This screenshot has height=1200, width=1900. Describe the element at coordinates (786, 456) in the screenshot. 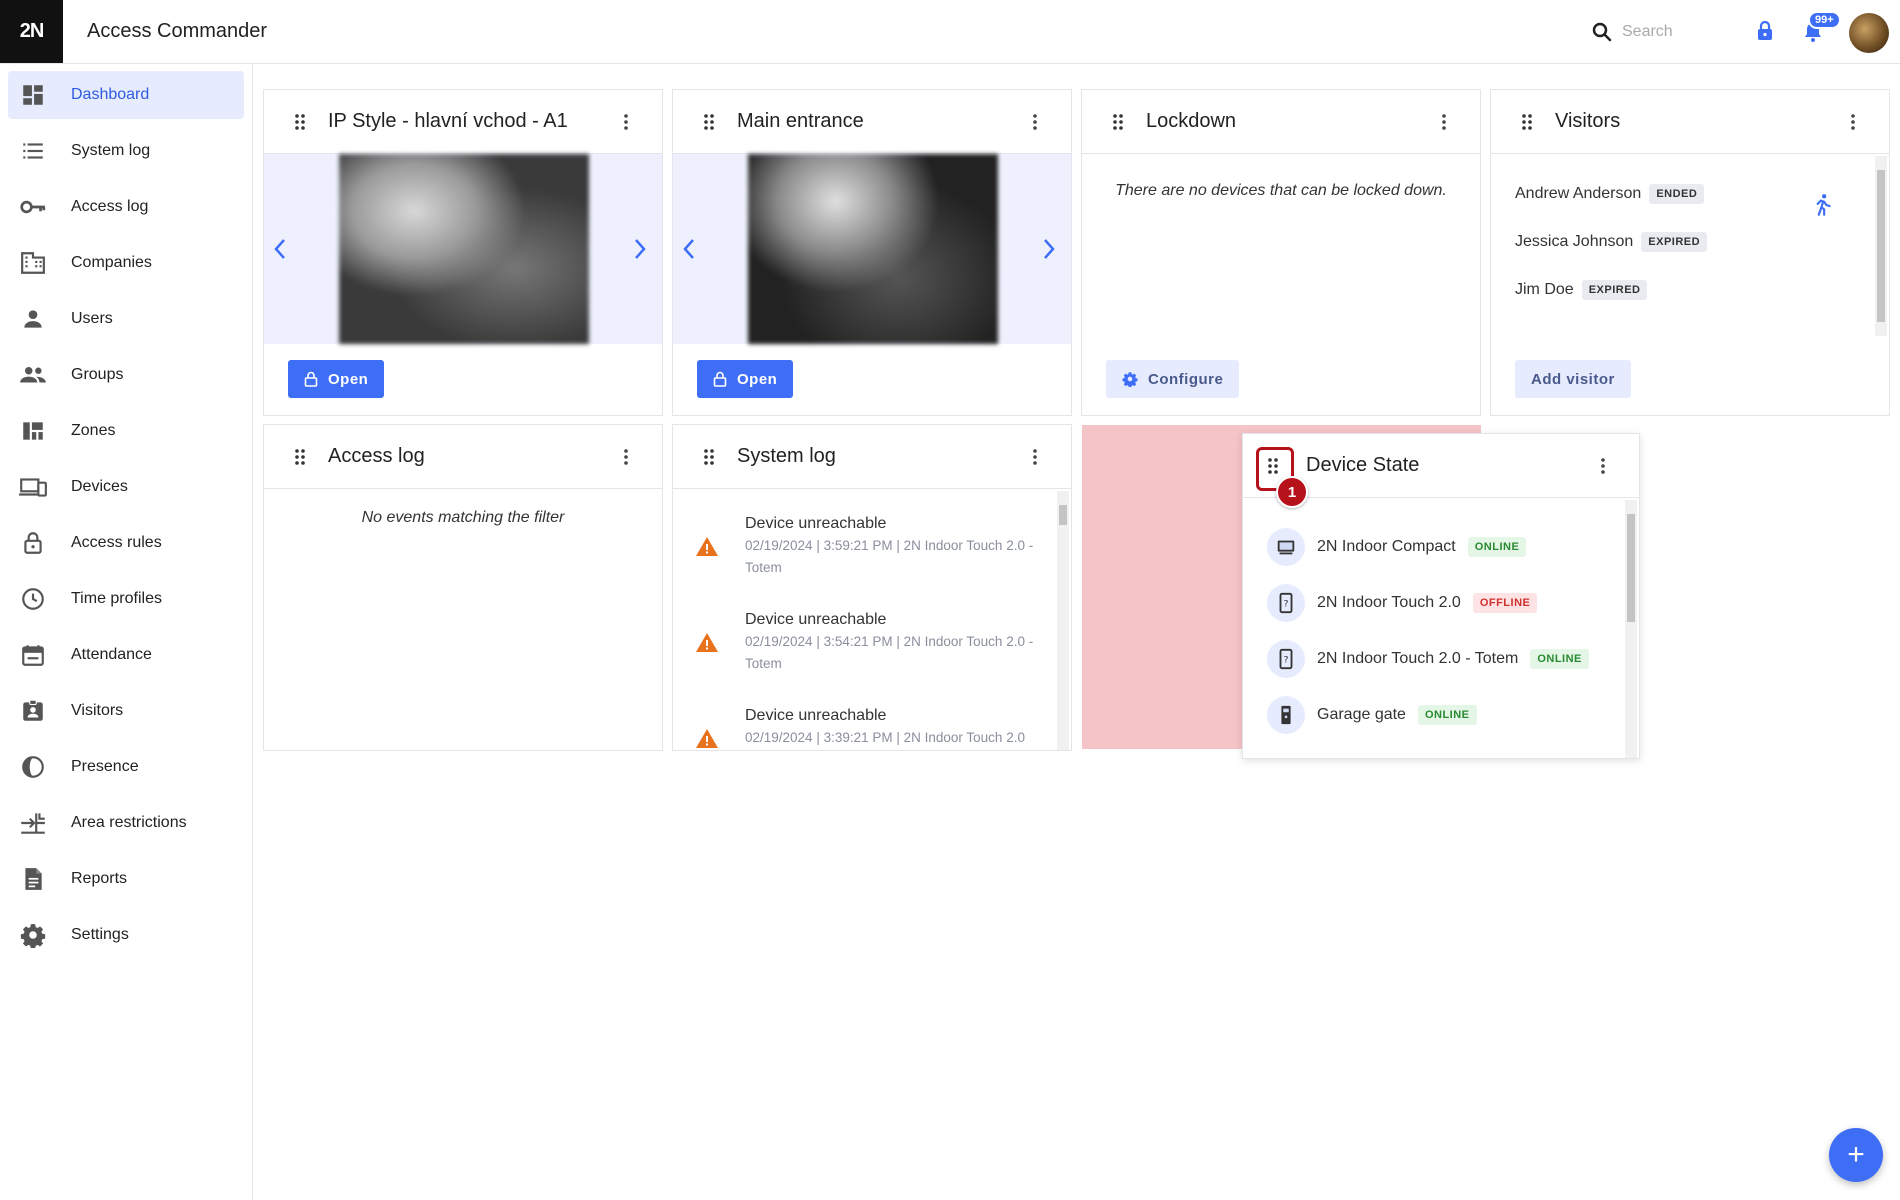

I see `card-title: System log` at that location.